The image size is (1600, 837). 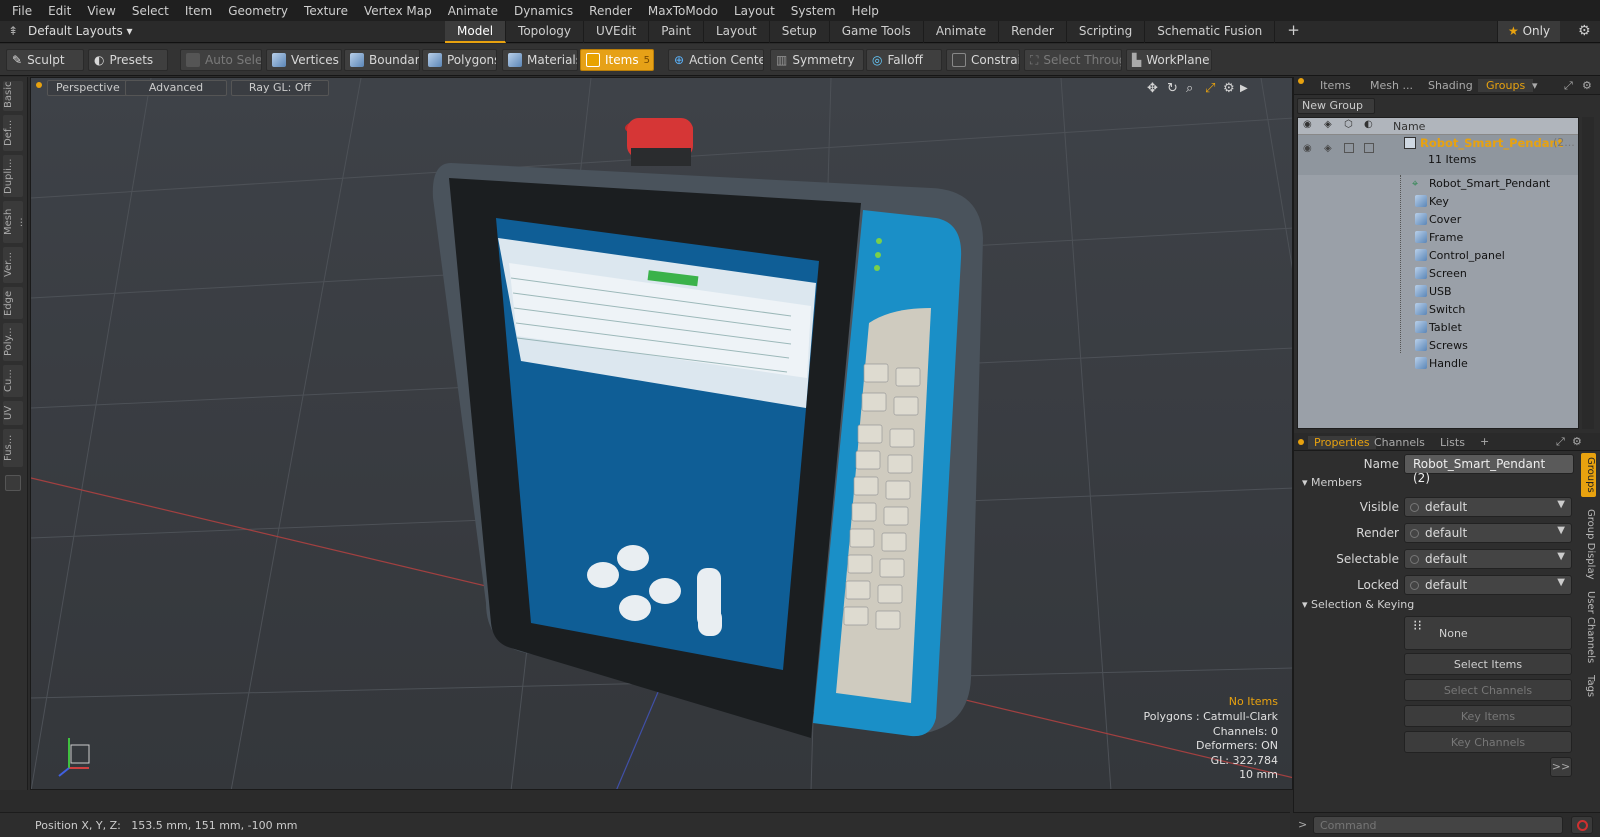 What do you see at coordinates (473, 11) in the screenshot?
I see `menu-animate: Animate` at bounding box center [473, 11].